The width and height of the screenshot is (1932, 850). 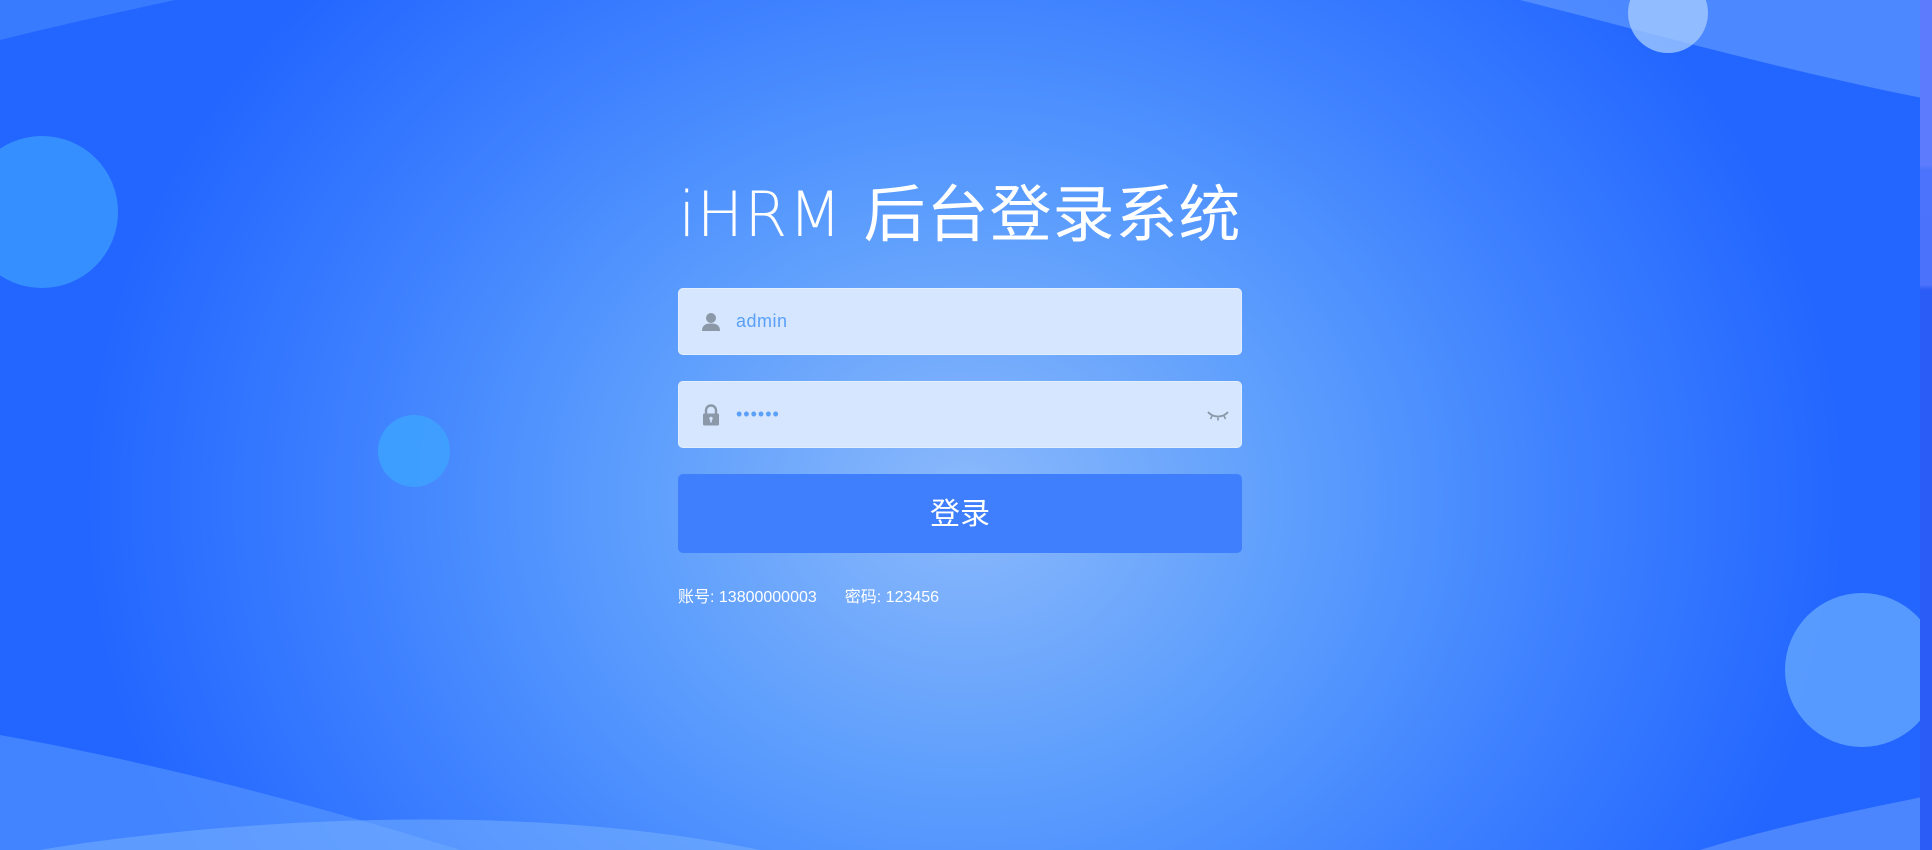 What do you see at coordinates (711, 415) in the screenshot?
I see `lock-icon` at bounding box center [711, 415].